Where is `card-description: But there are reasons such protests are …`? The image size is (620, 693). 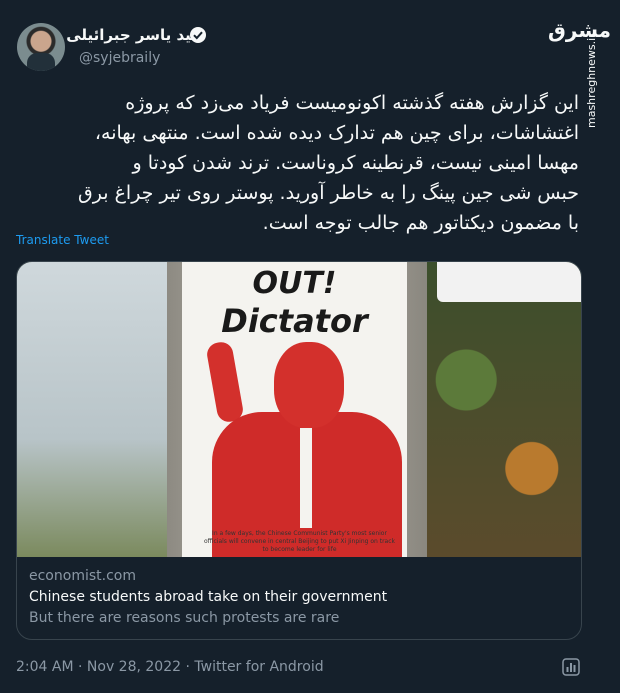 card-description: But there are reasons such protests are … is located at coordinates (184, 618).